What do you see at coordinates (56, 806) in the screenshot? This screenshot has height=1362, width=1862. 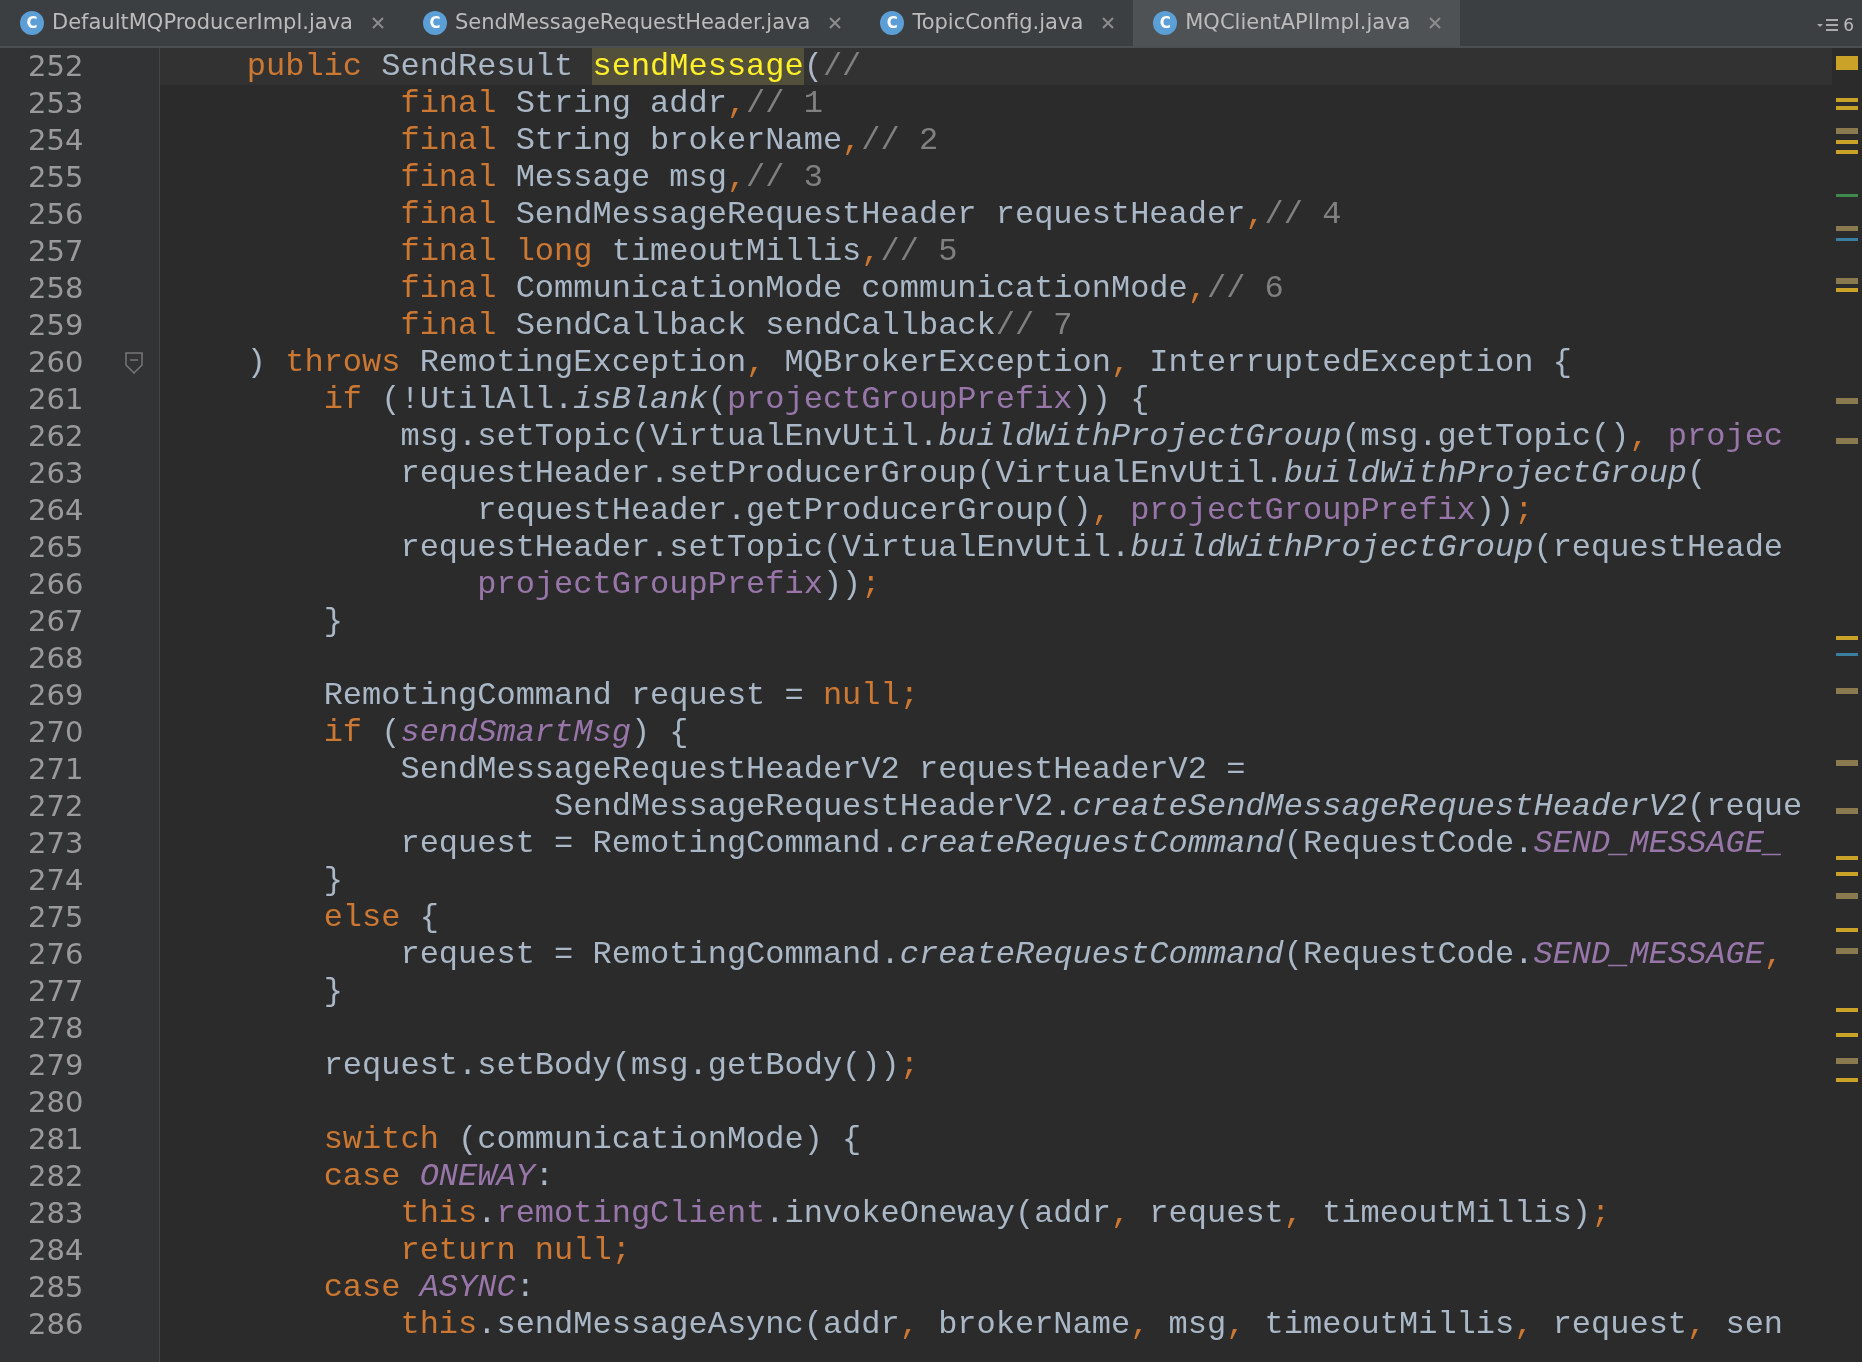 I see `line-number: 272` at bounding box center [56, 806].